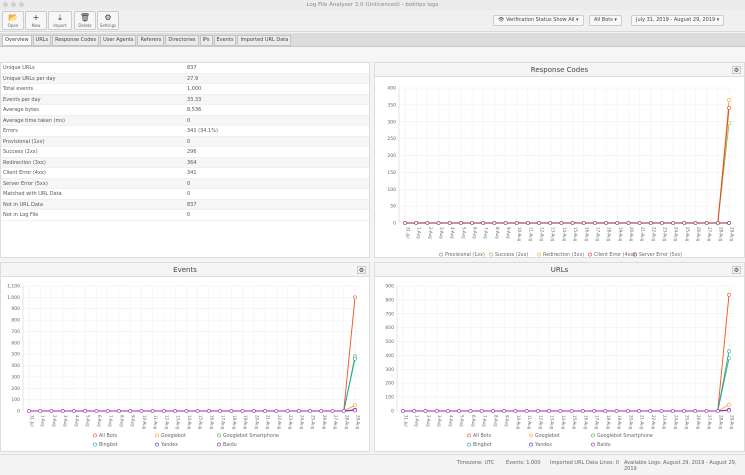 The width and height of the screenshot is (745, 475). Describe the element at coordinates (76, 40) in the screenshot. I see `tab-response-codes: Response Codes` at that location.